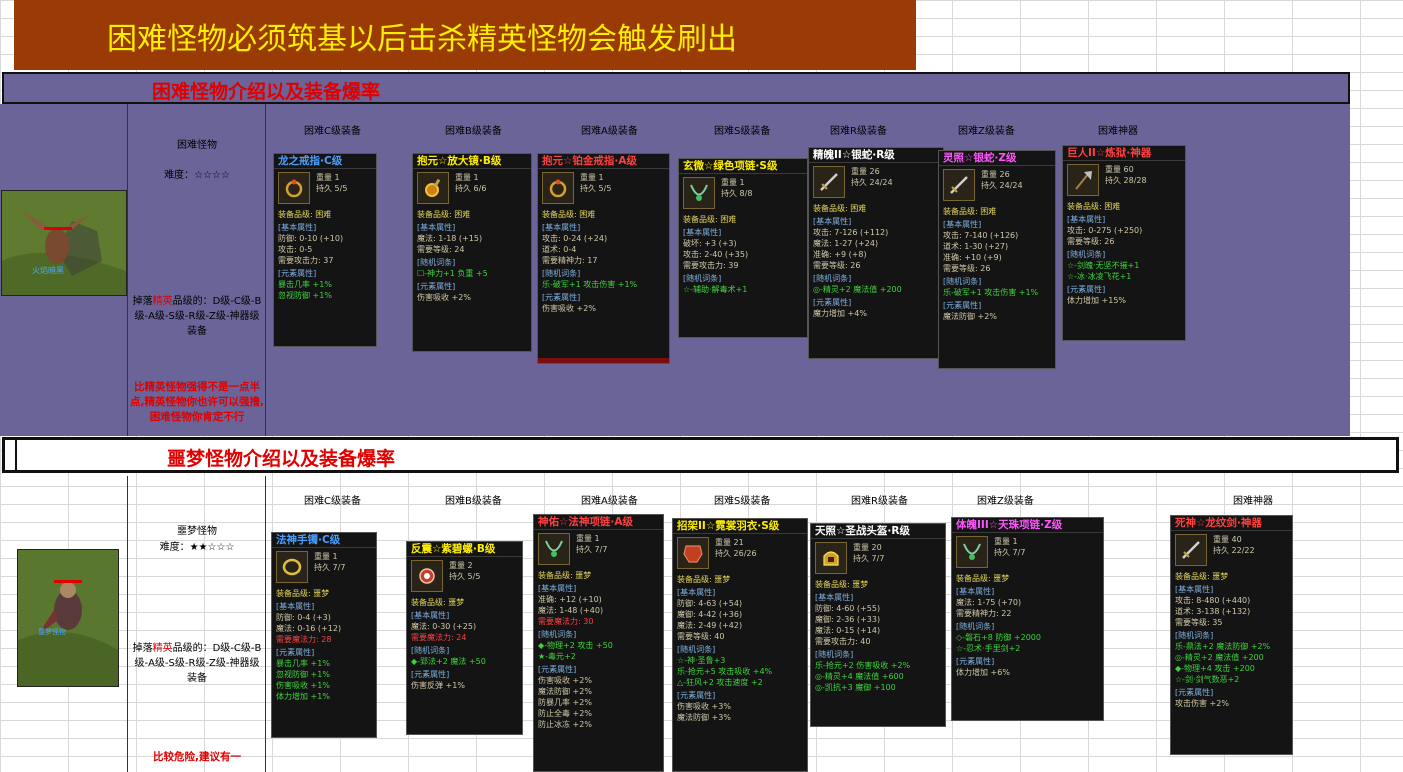 Image resolution: width=1403 pixels, height=772 pixels. I want to click on element-attributes: [元素属性] 魔法防御 +2%, so click(997, 310).